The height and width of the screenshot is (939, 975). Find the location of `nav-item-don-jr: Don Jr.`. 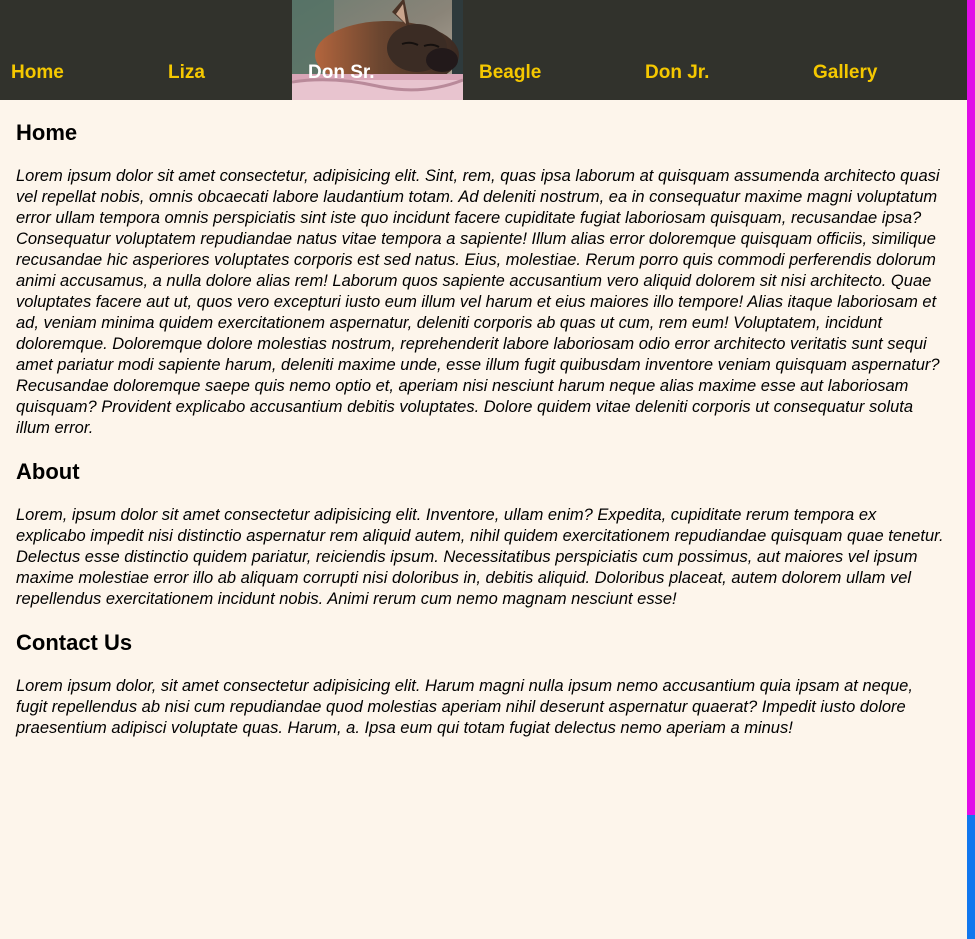

nav-item-don-jr: Don Jr. is located at coordinates (714, 50).